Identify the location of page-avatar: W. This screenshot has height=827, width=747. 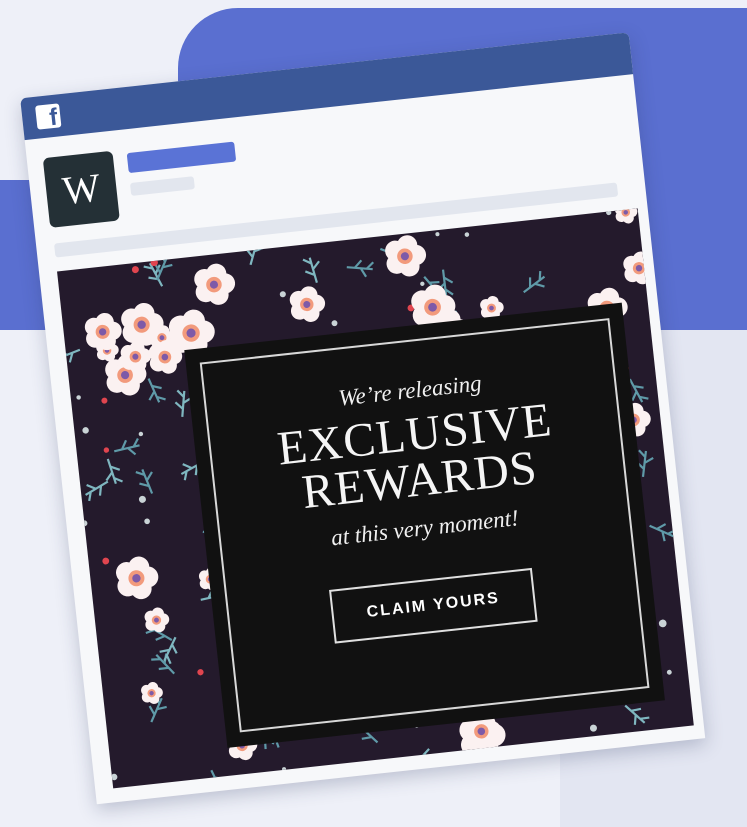
(81, 189).